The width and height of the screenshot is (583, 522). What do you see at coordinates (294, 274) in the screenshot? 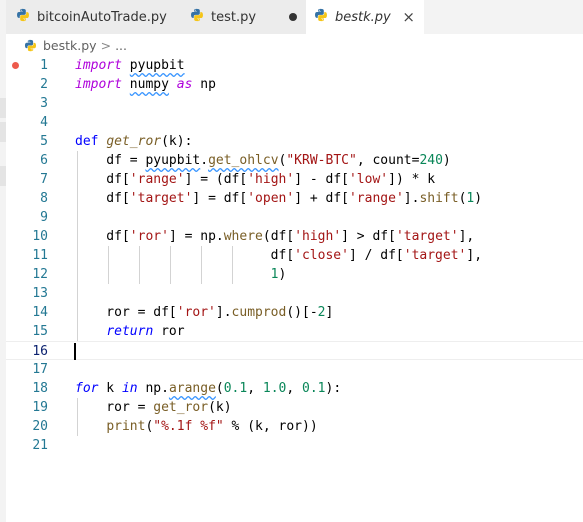
I see `code-line: 12 1)` at bounding box center [294, 274].